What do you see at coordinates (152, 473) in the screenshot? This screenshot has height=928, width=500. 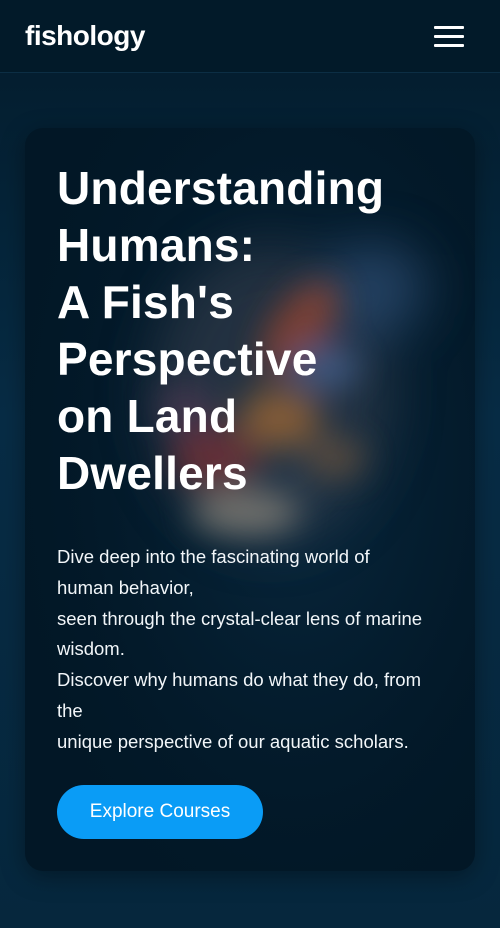 I see `hero-title-line: Dwellers` at bounding box center [152, 473].